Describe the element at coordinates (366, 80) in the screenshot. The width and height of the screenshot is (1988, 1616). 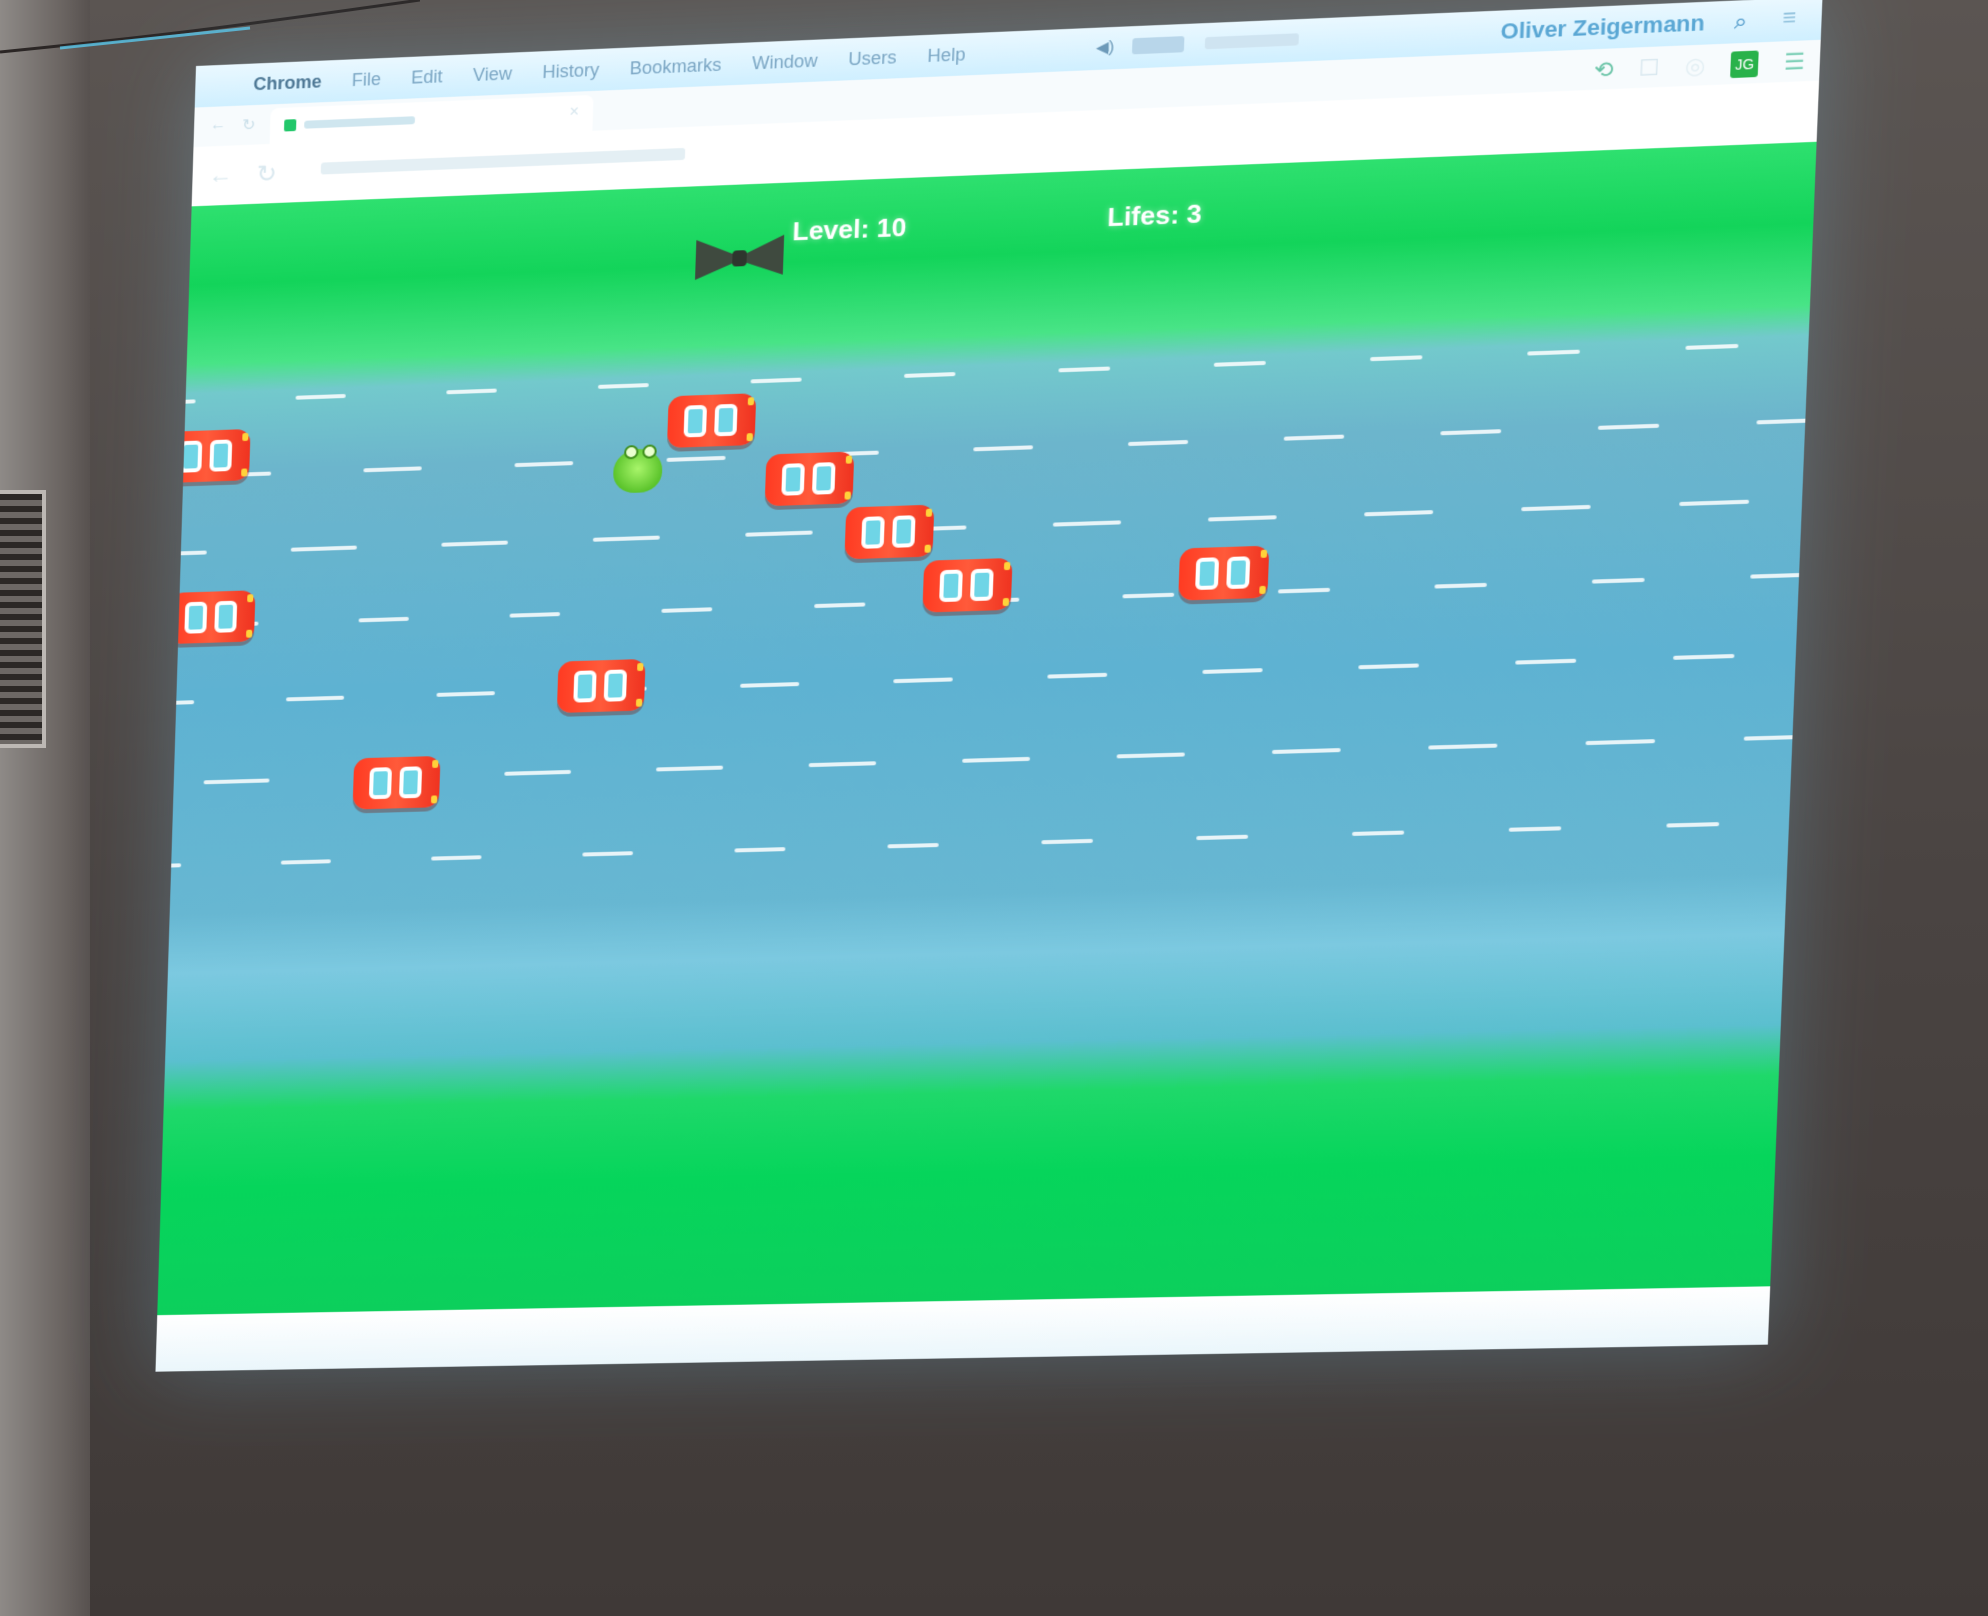
I see `menu-file: File` at that location.